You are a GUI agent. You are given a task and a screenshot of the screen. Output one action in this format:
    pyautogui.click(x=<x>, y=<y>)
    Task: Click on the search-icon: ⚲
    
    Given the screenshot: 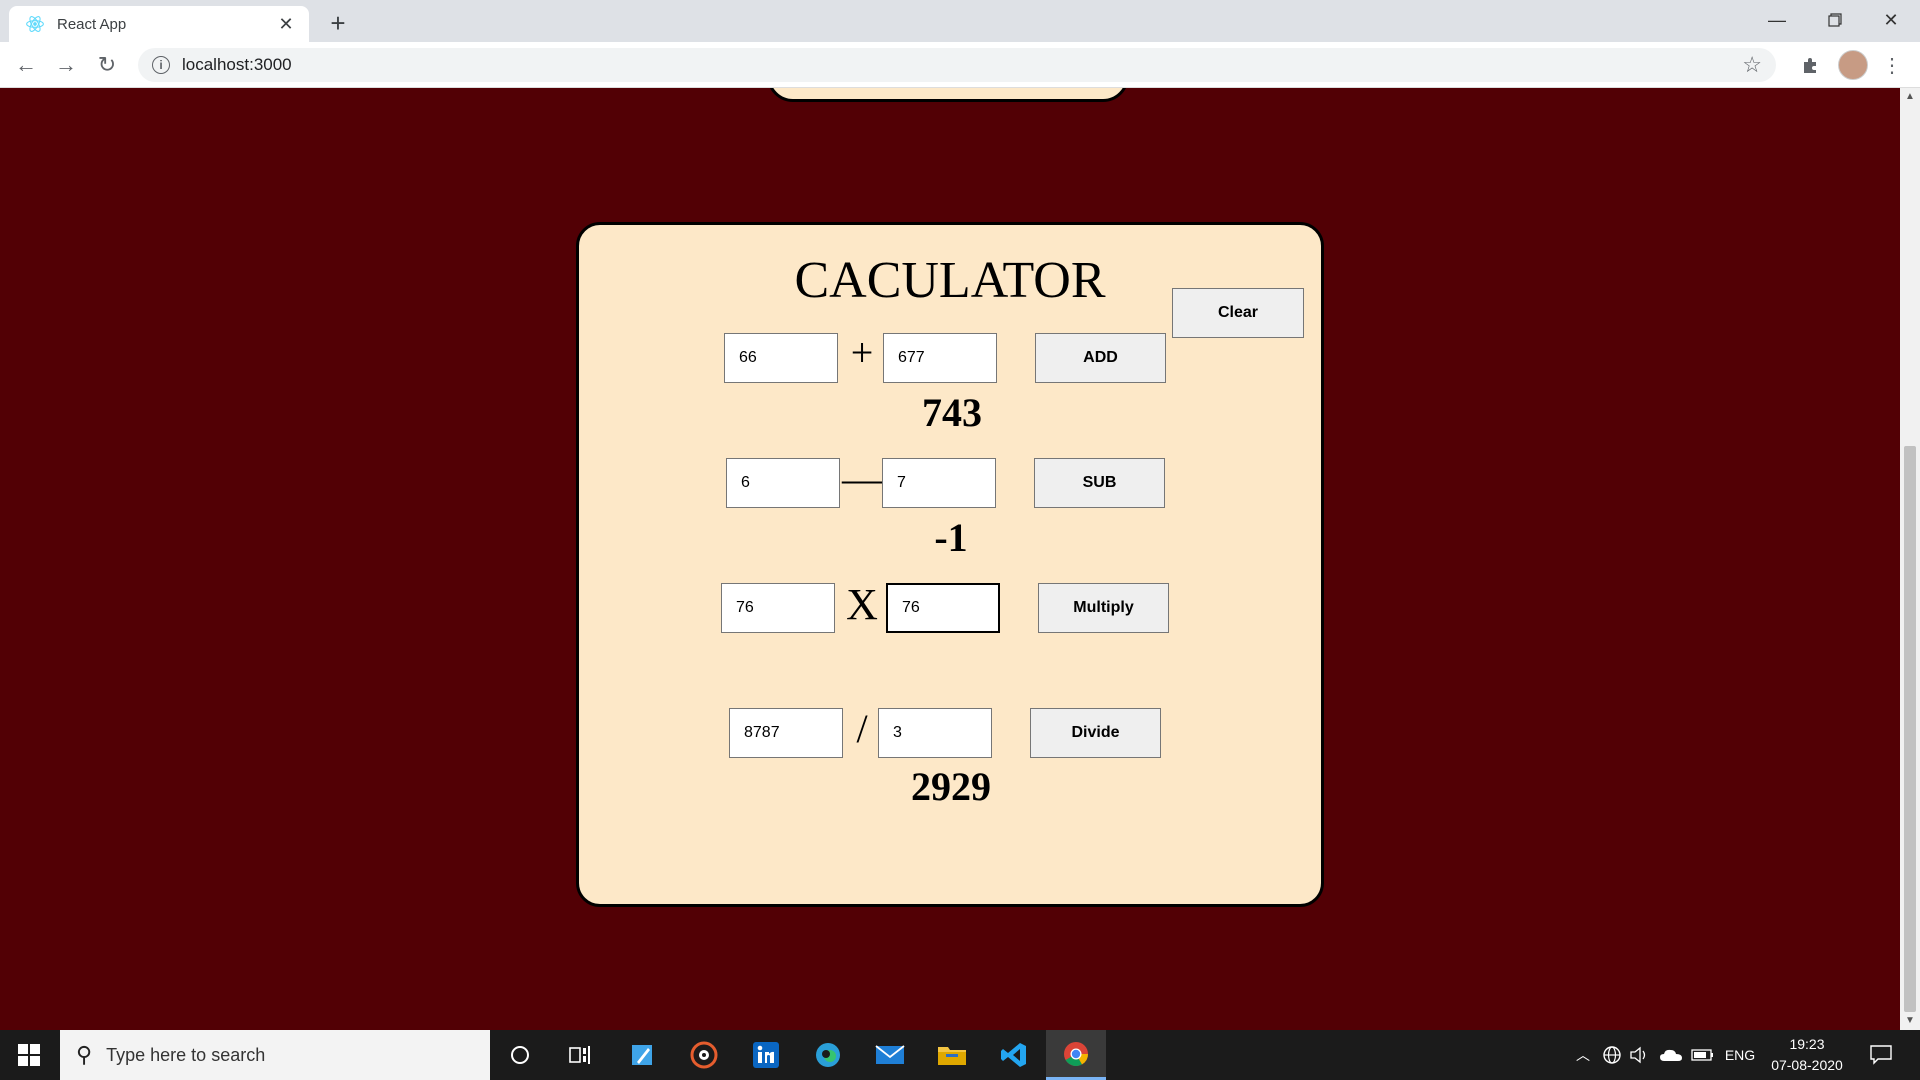 What is the action you would take?
    pyautogui.click(x=84, y=1054)
    